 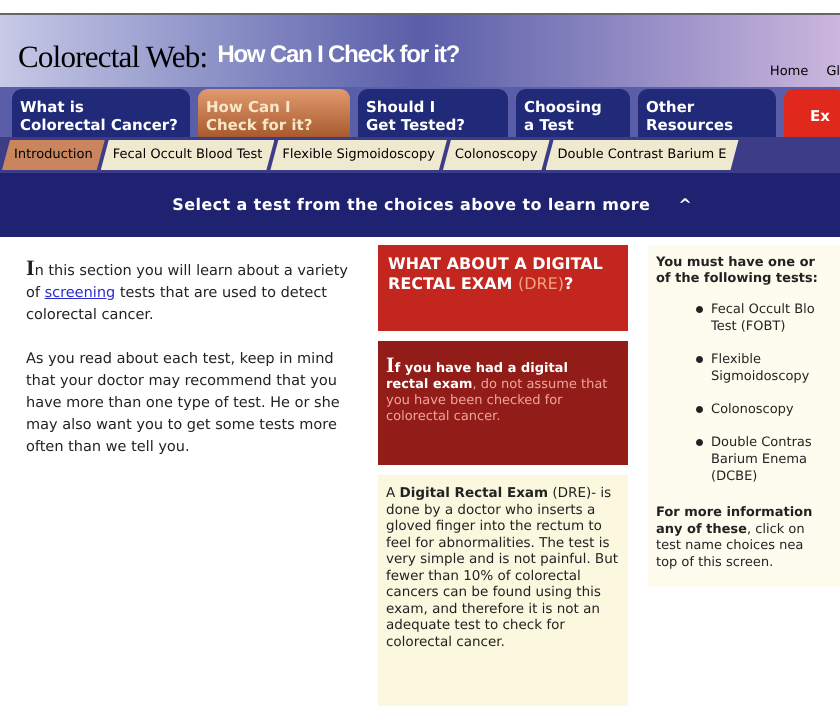 I want to click on scroll-up-icon: ^, so click(x=685, y=205).